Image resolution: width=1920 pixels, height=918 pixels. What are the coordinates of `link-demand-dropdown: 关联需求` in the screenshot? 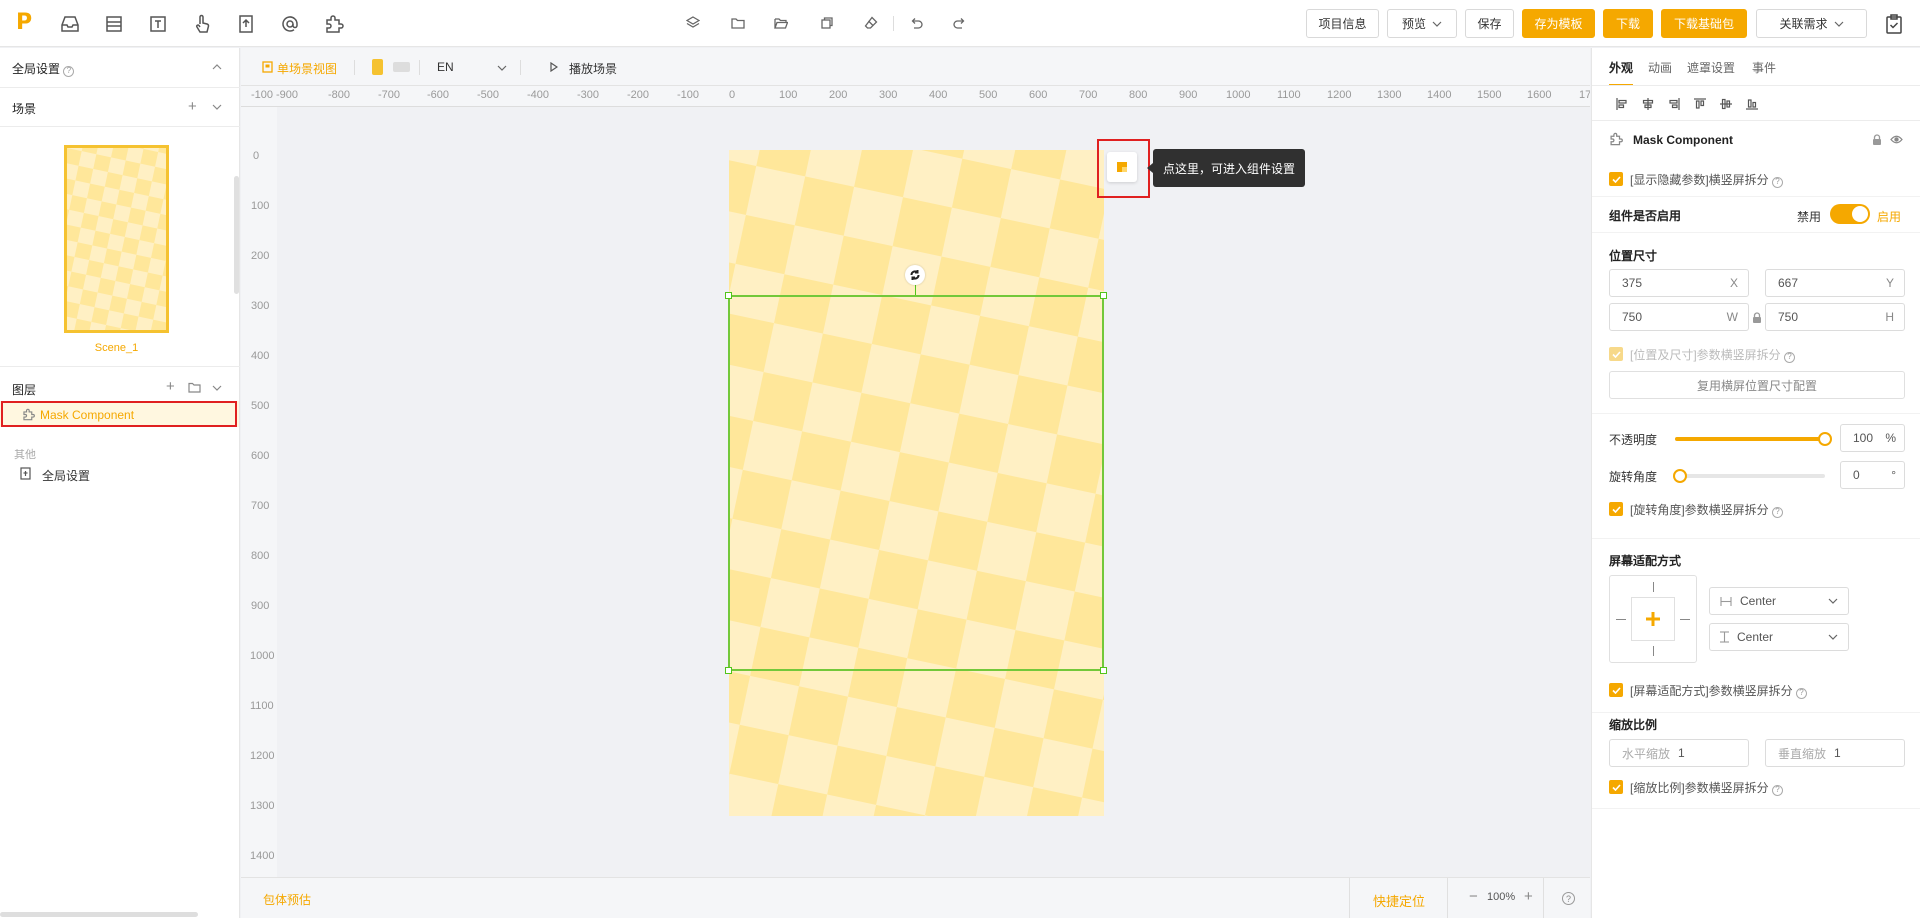 It's located at (1811, 23).